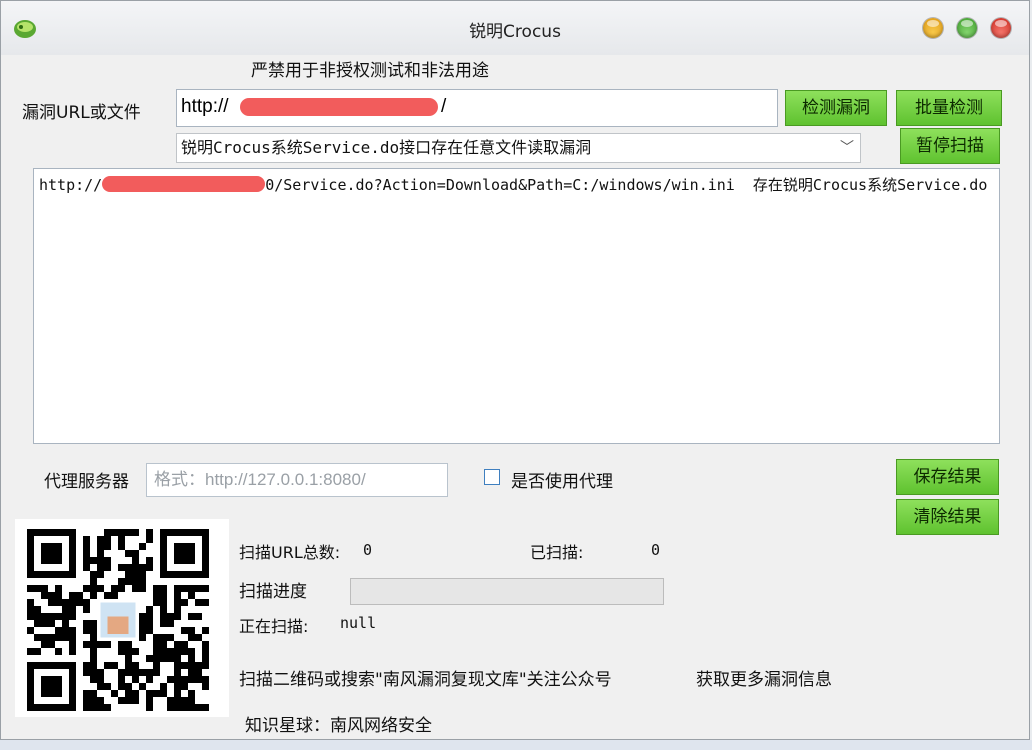  Describe the element at coordinates (444, 106) in the screenshot. I see `url-suffix: /` at that location.